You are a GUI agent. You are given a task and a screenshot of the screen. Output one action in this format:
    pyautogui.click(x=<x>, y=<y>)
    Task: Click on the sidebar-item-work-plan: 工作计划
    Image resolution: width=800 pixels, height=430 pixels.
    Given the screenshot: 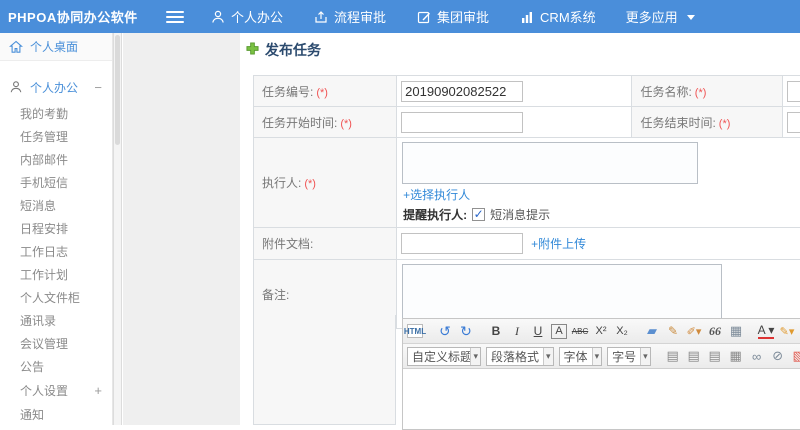 What is the action you would take?
    pyautogui.click(x=56, y=275)
    